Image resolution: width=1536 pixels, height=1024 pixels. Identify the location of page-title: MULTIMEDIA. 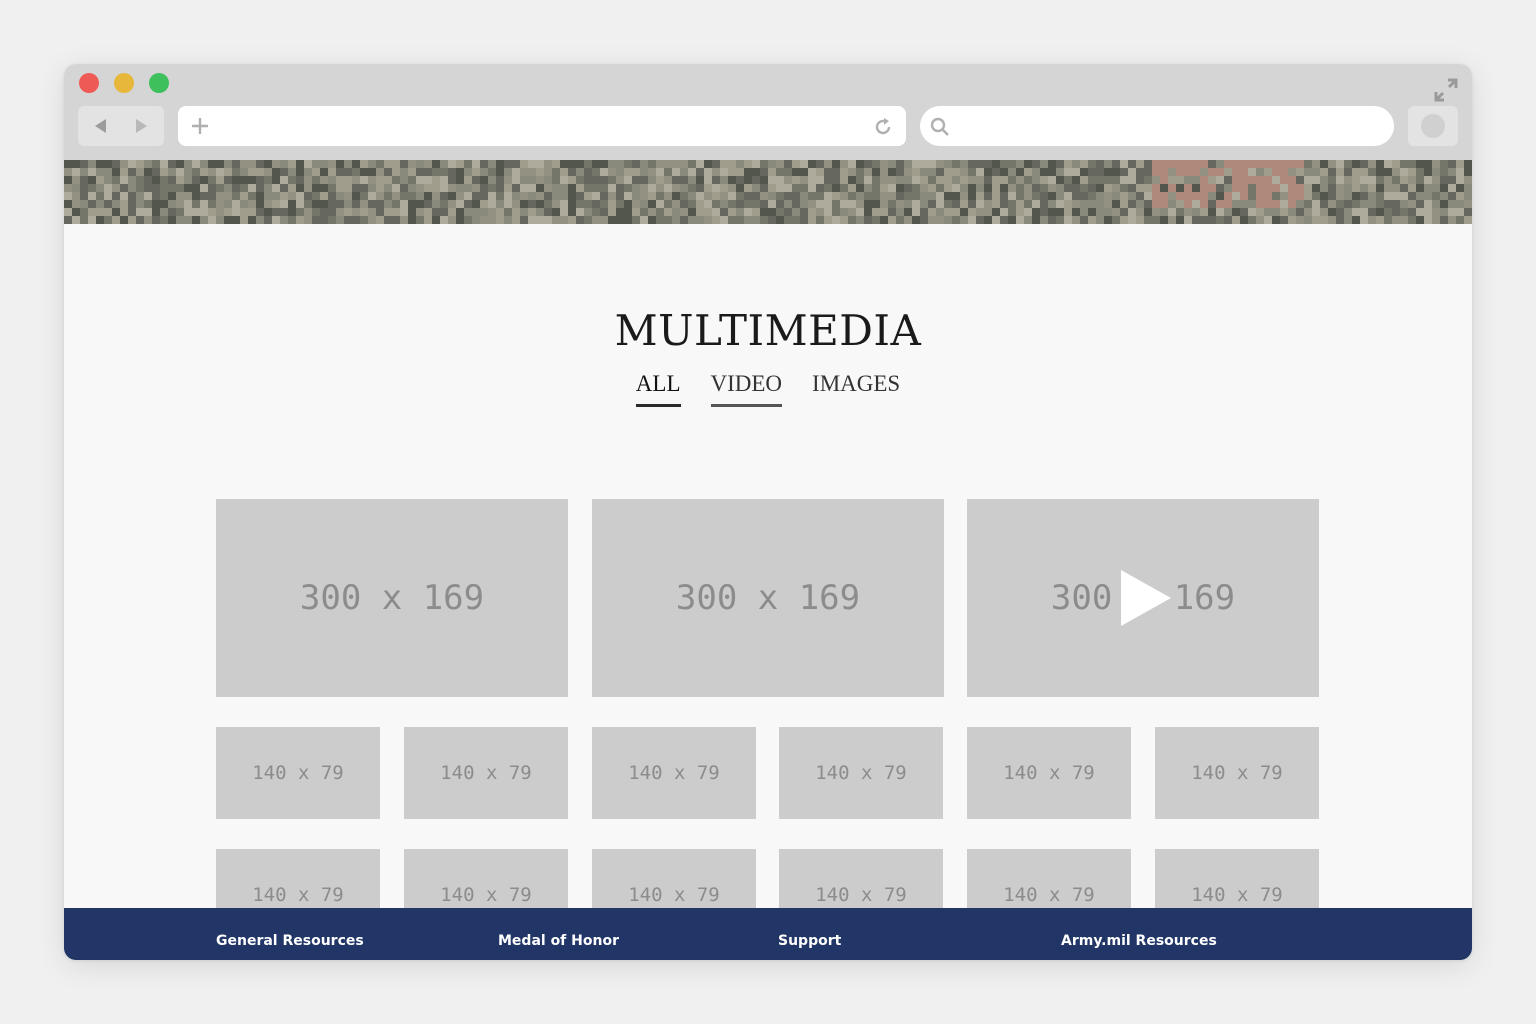
(768, 330).